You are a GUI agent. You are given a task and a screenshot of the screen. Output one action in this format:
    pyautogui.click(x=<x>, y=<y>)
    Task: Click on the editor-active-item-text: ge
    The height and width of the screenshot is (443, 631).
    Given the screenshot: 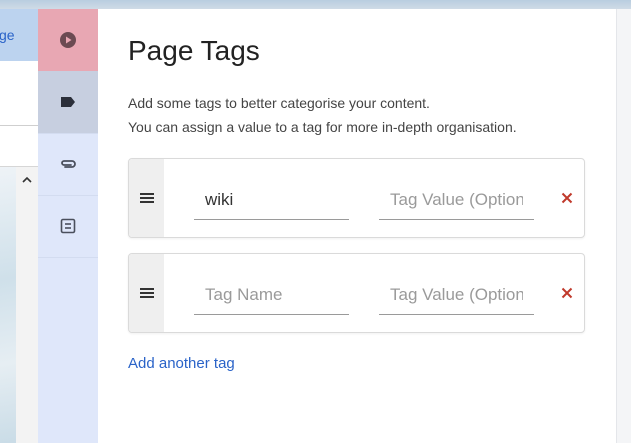 What is the action you would take?
    pyautogui.click(x=7, y=35)
    